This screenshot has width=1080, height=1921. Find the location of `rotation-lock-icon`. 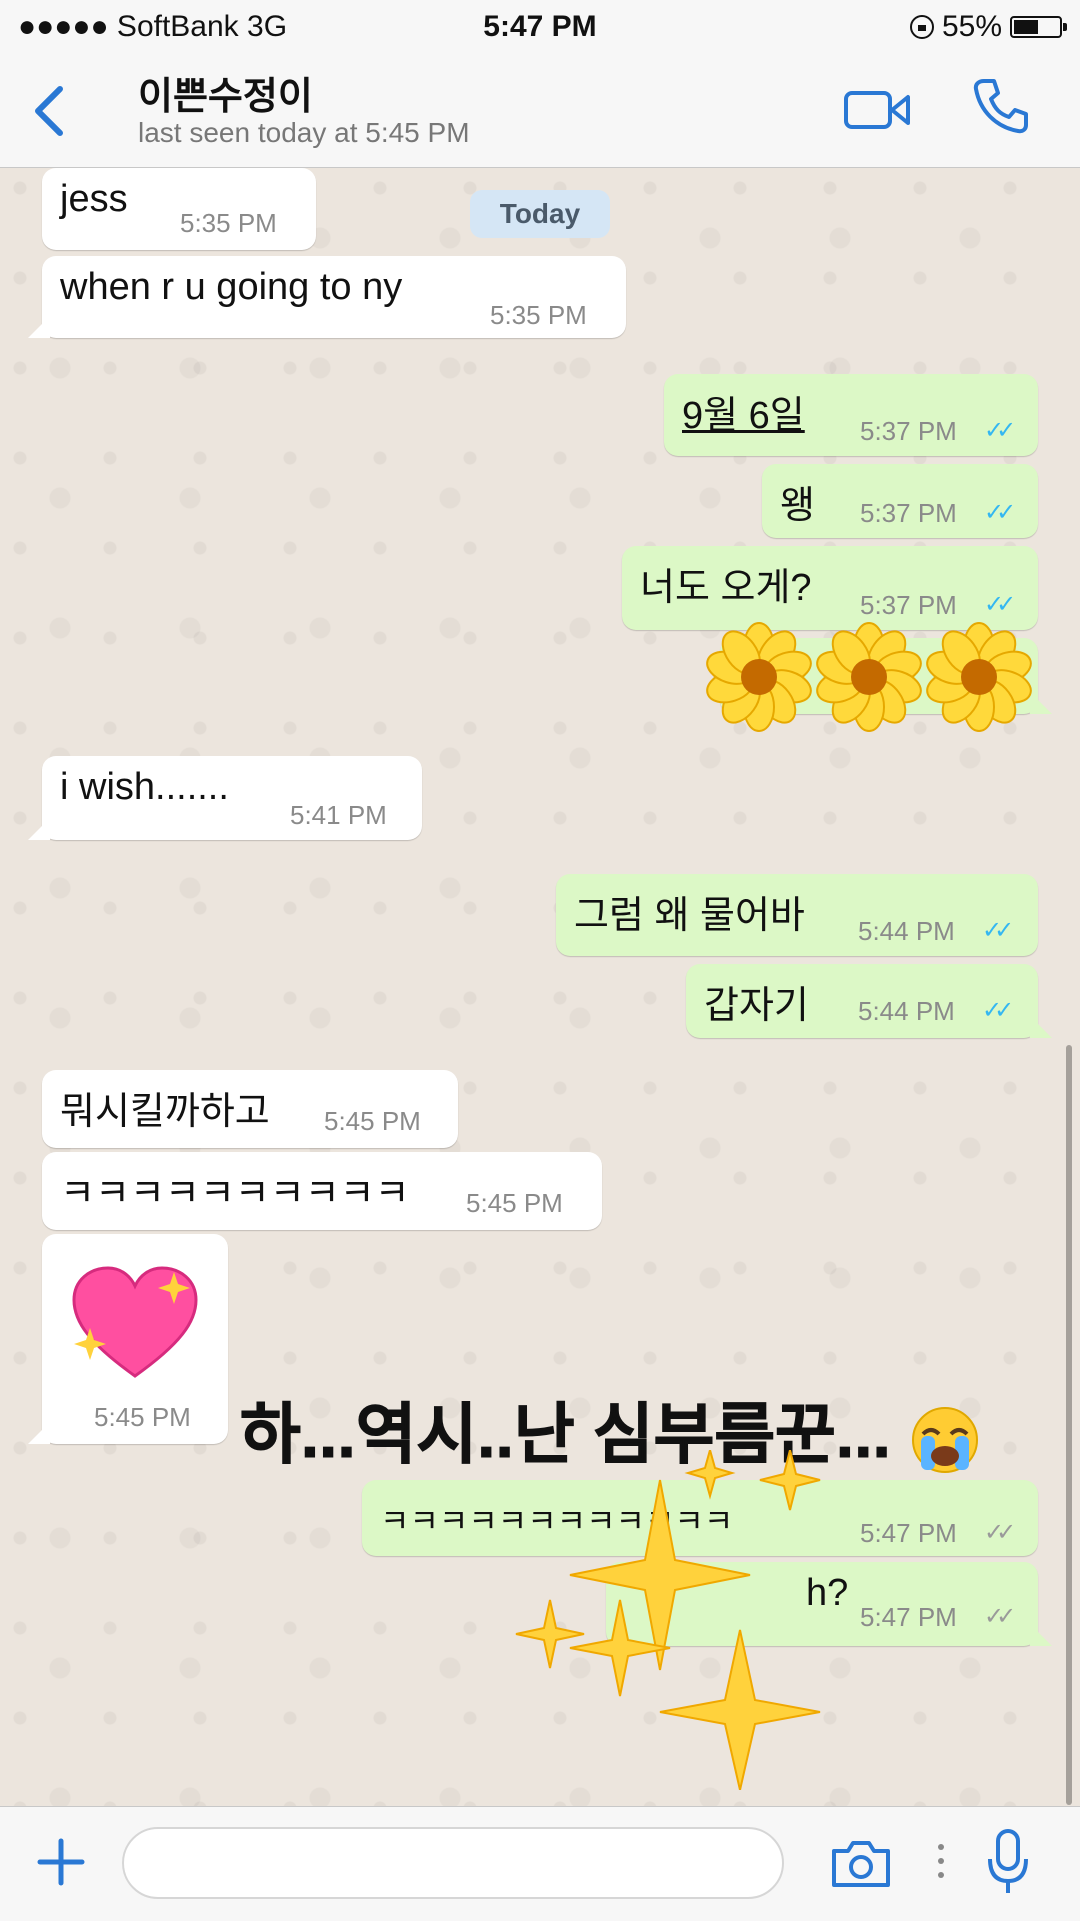

rotation-lock-icon is located at coordinates (921, 27).